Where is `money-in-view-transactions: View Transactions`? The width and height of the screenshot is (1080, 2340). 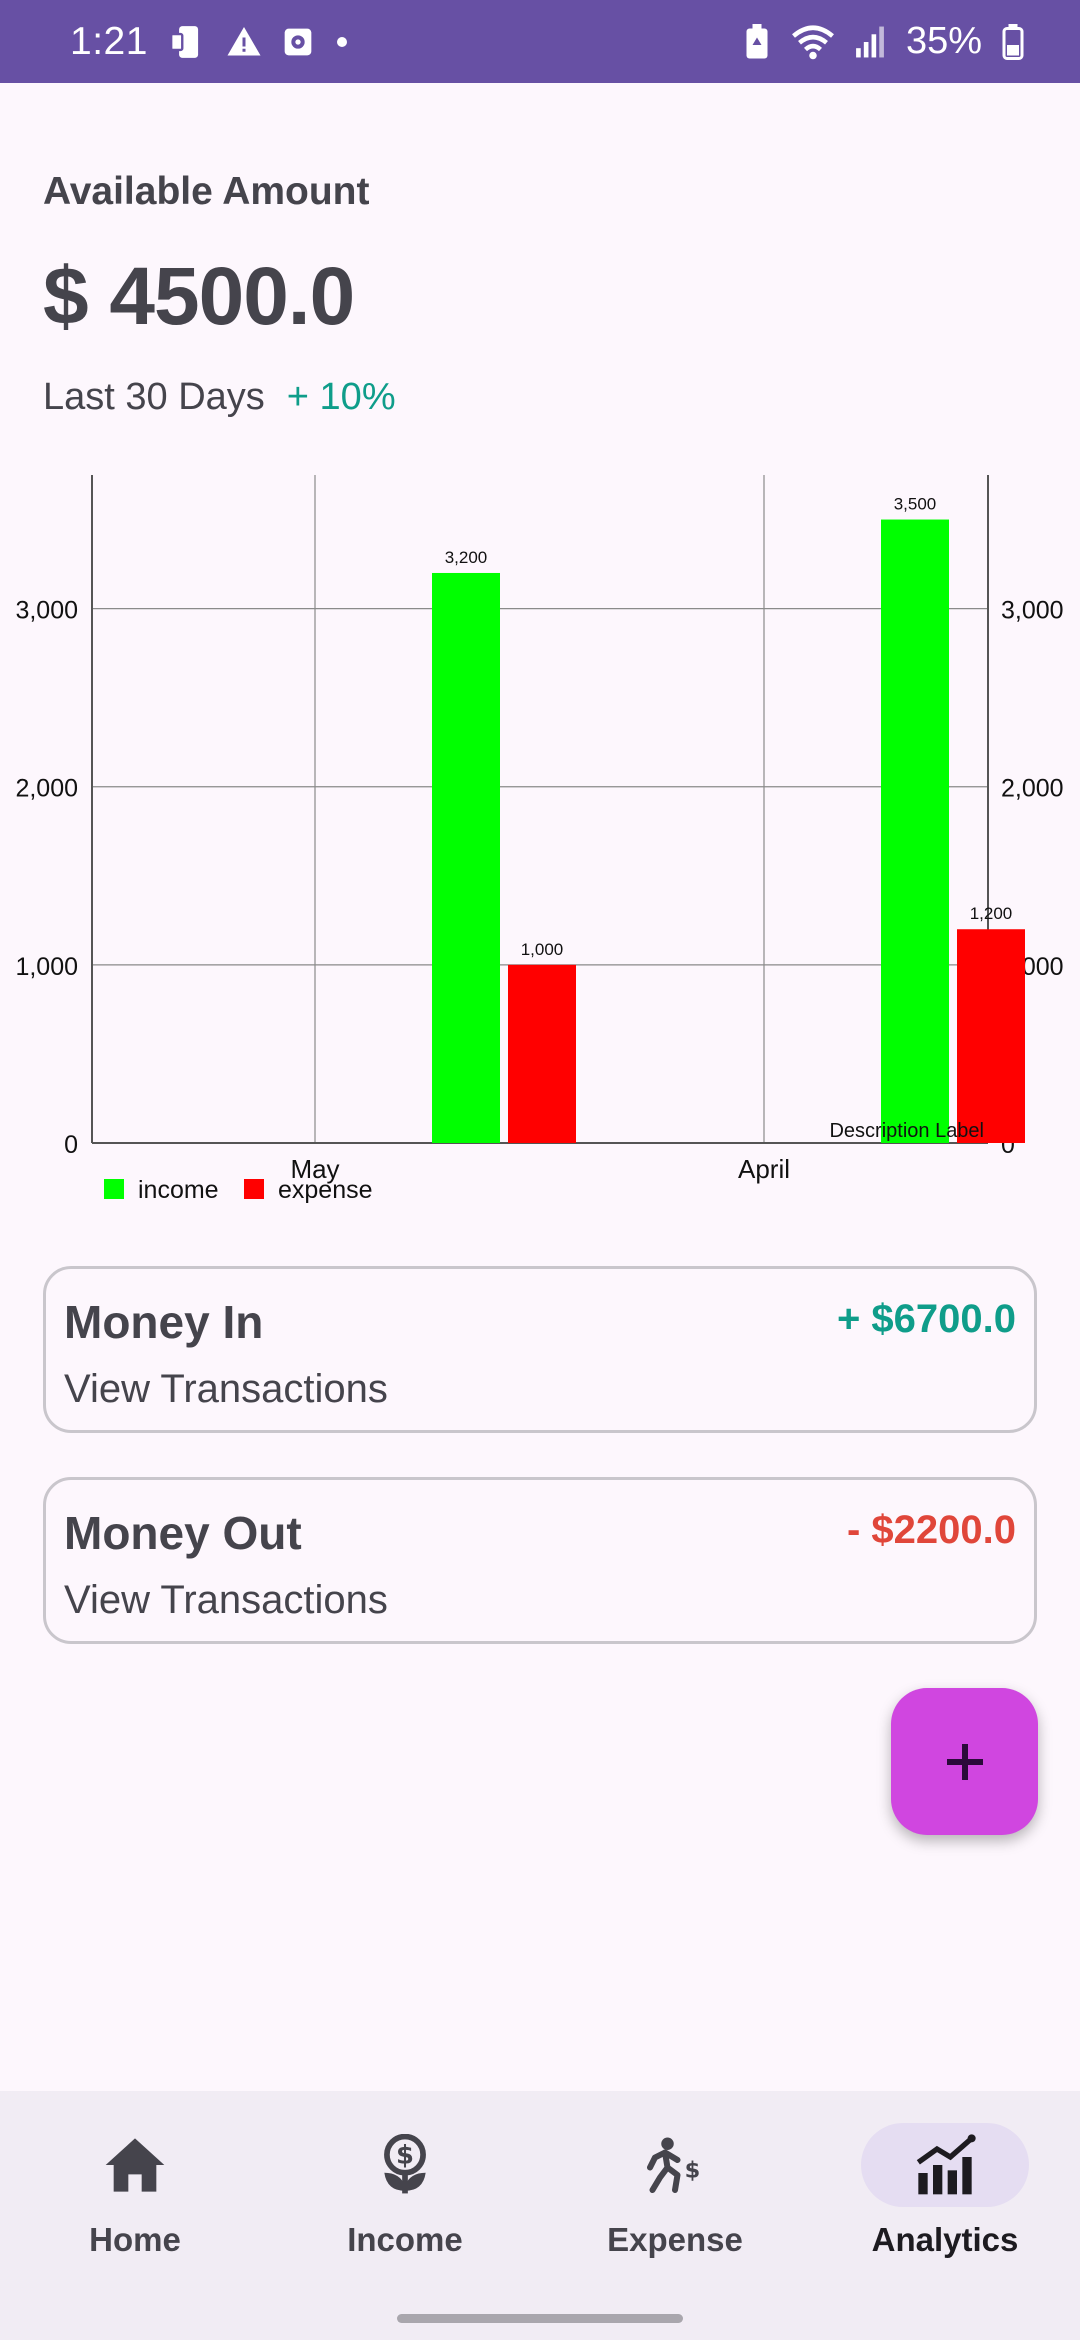
money-in-view-transactions: View Transactions is located at coordinates (226, 1389).